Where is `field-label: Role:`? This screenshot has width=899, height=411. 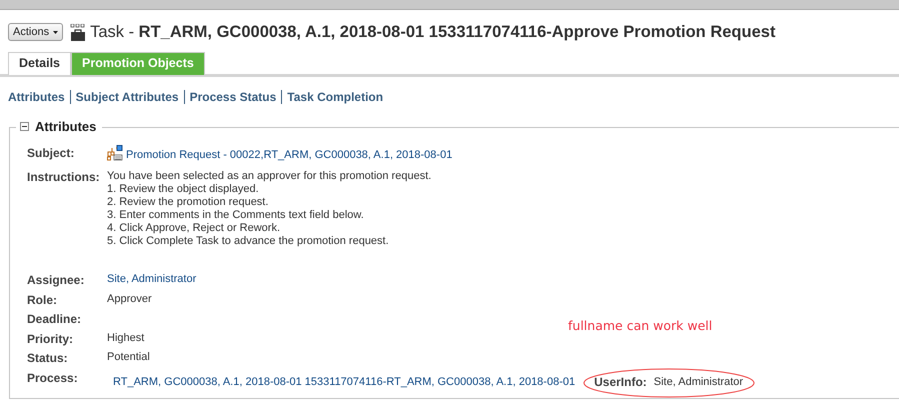
field-label: Role: is located at coordinates (42, 300).